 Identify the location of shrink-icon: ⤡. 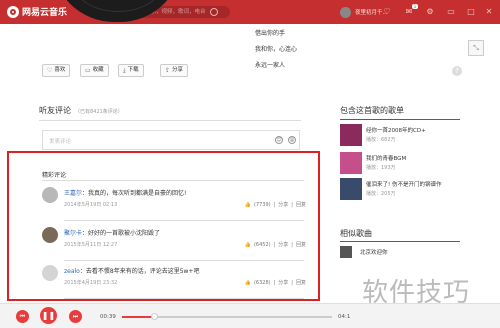
(476, 48).